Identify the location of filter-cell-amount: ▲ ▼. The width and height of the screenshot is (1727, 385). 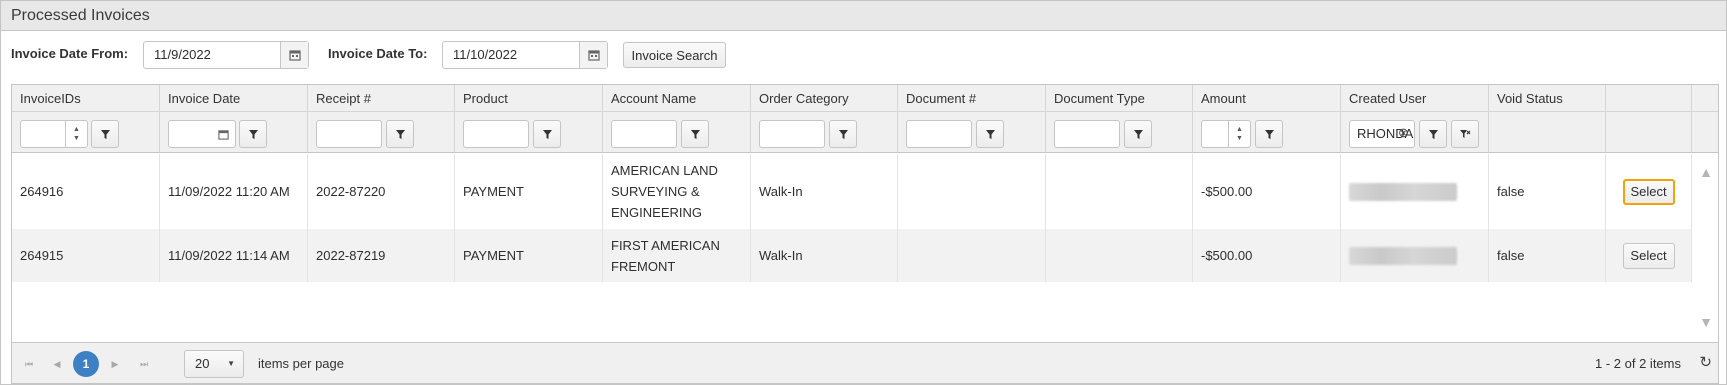
(1267, 132).